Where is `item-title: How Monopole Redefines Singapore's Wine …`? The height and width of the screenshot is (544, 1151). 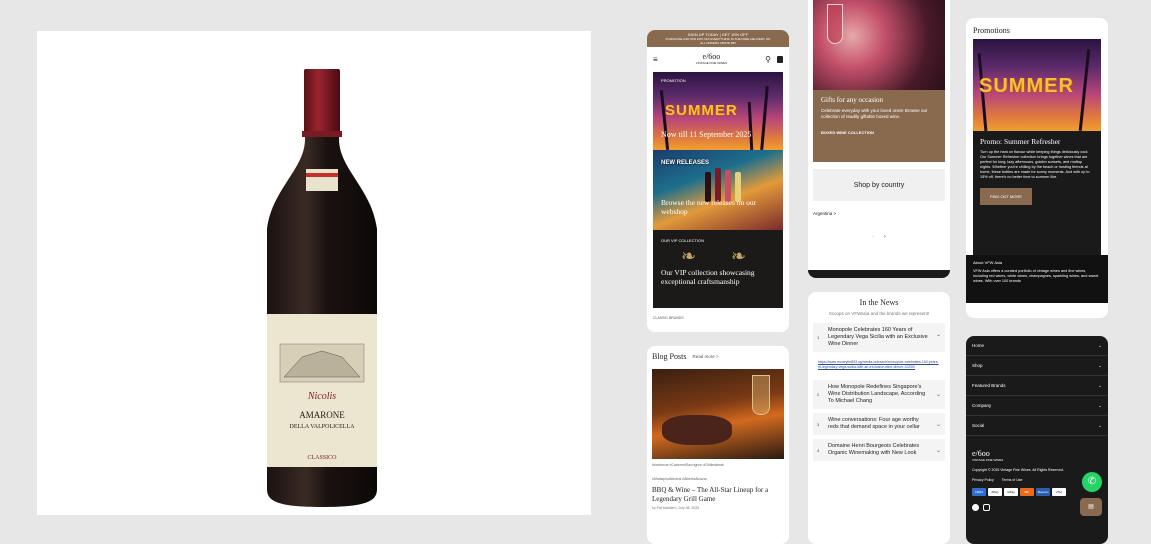
item-title: How Monopole Redefines Singapore's Wine … is located at coordinates (877, 394).